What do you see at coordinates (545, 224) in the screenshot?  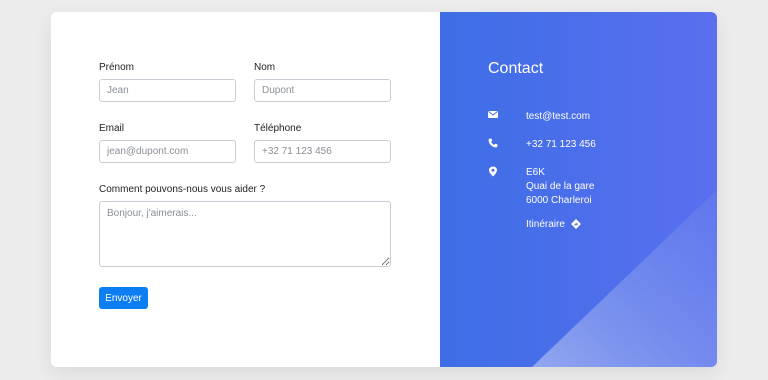 I see `directions-label: Itinéraire` at bounding box center [545, 224].